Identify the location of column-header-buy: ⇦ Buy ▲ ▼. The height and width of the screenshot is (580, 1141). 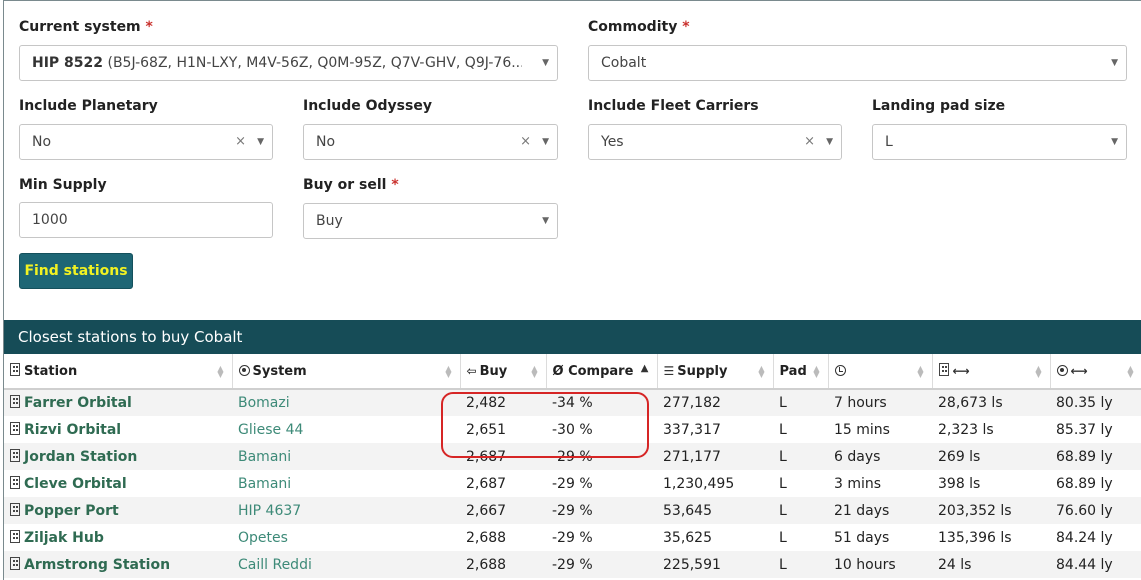
(503, 372).